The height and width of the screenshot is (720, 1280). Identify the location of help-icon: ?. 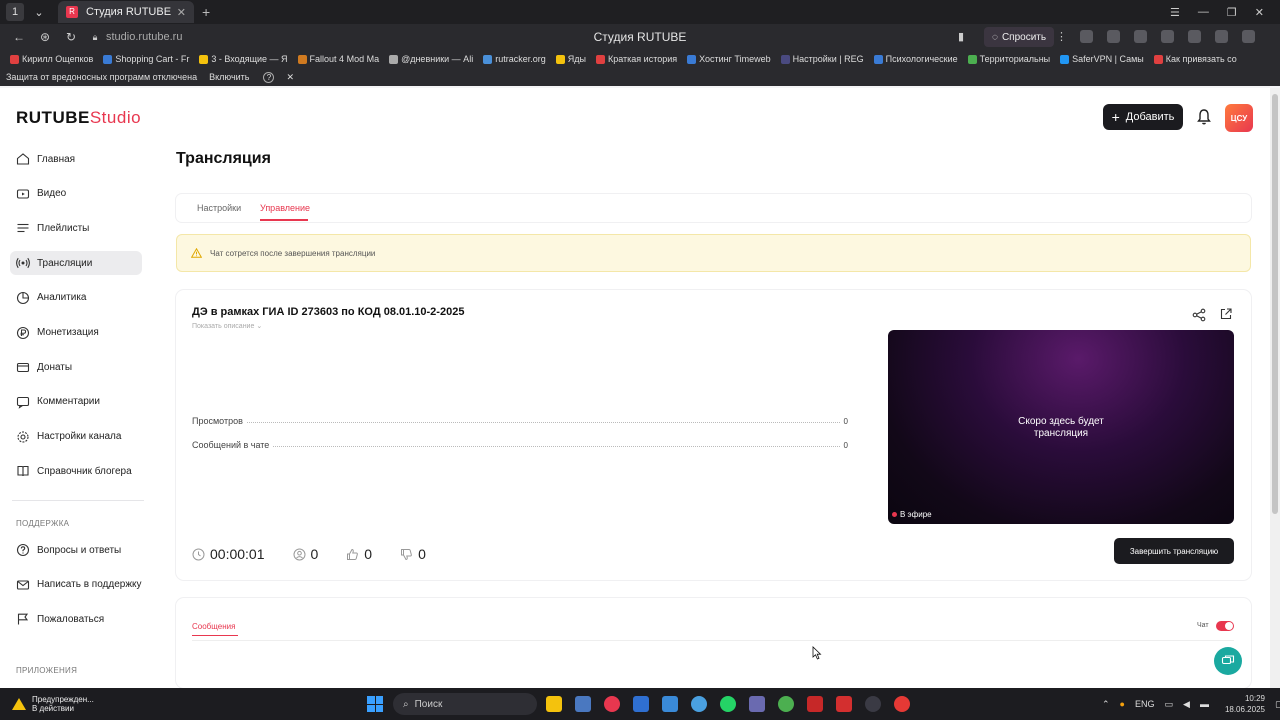
(269, 77).